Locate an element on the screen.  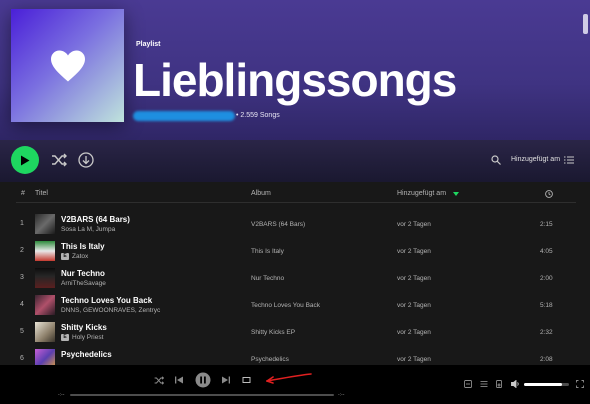
column-header-title: Titel is located at coordinates (41, 193).